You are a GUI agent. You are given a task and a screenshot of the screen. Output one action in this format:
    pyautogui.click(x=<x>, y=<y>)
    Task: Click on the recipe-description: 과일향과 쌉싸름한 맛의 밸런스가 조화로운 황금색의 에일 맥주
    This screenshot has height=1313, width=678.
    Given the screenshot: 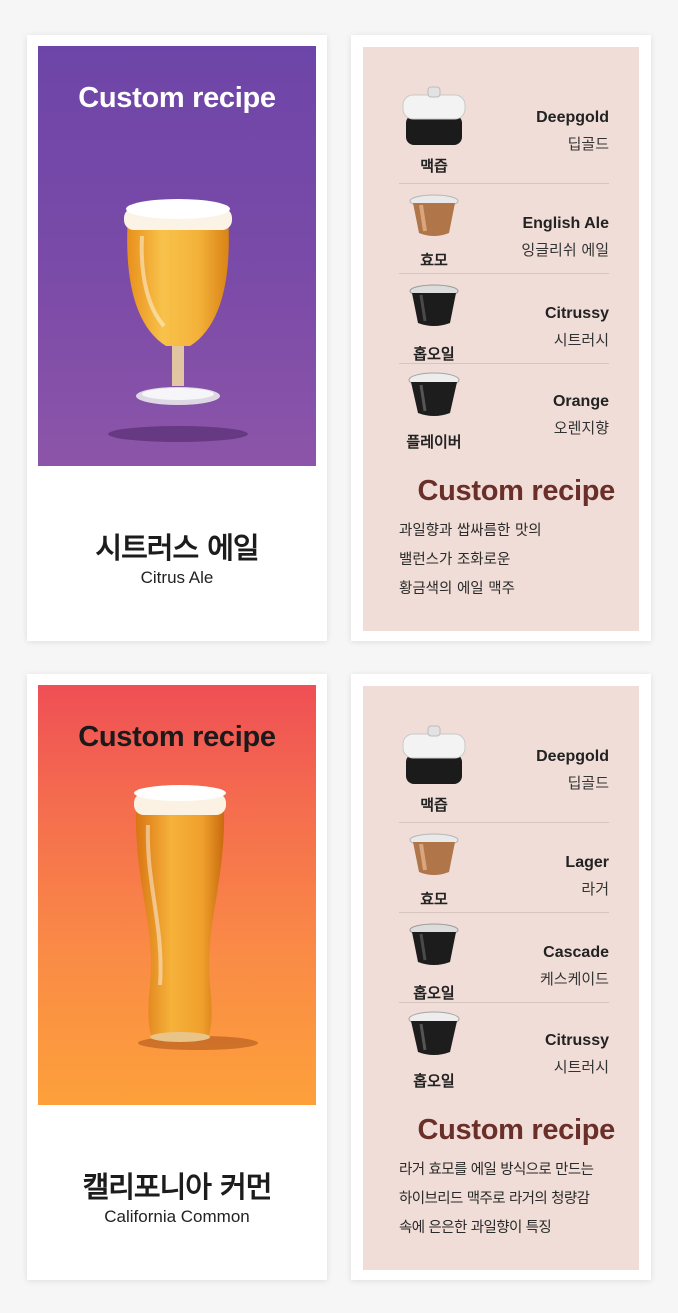 What is the action you would take?
    pyautogui.click(x=509, y=560)
    